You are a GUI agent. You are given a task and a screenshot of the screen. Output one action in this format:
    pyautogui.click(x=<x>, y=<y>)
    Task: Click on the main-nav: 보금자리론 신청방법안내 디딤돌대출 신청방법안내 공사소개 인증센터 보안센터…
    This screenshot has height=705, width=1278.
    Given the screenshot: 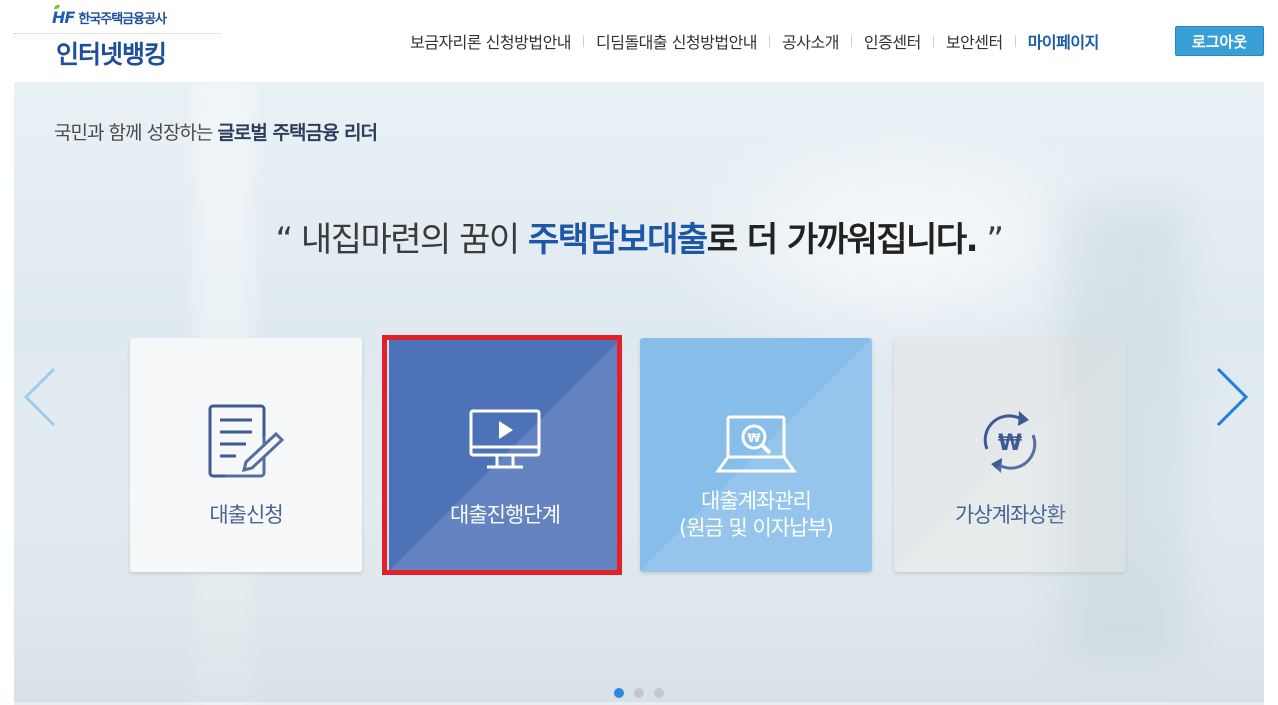 What is the action you would take?
    pyautogui.click(x=754, y=41)
    